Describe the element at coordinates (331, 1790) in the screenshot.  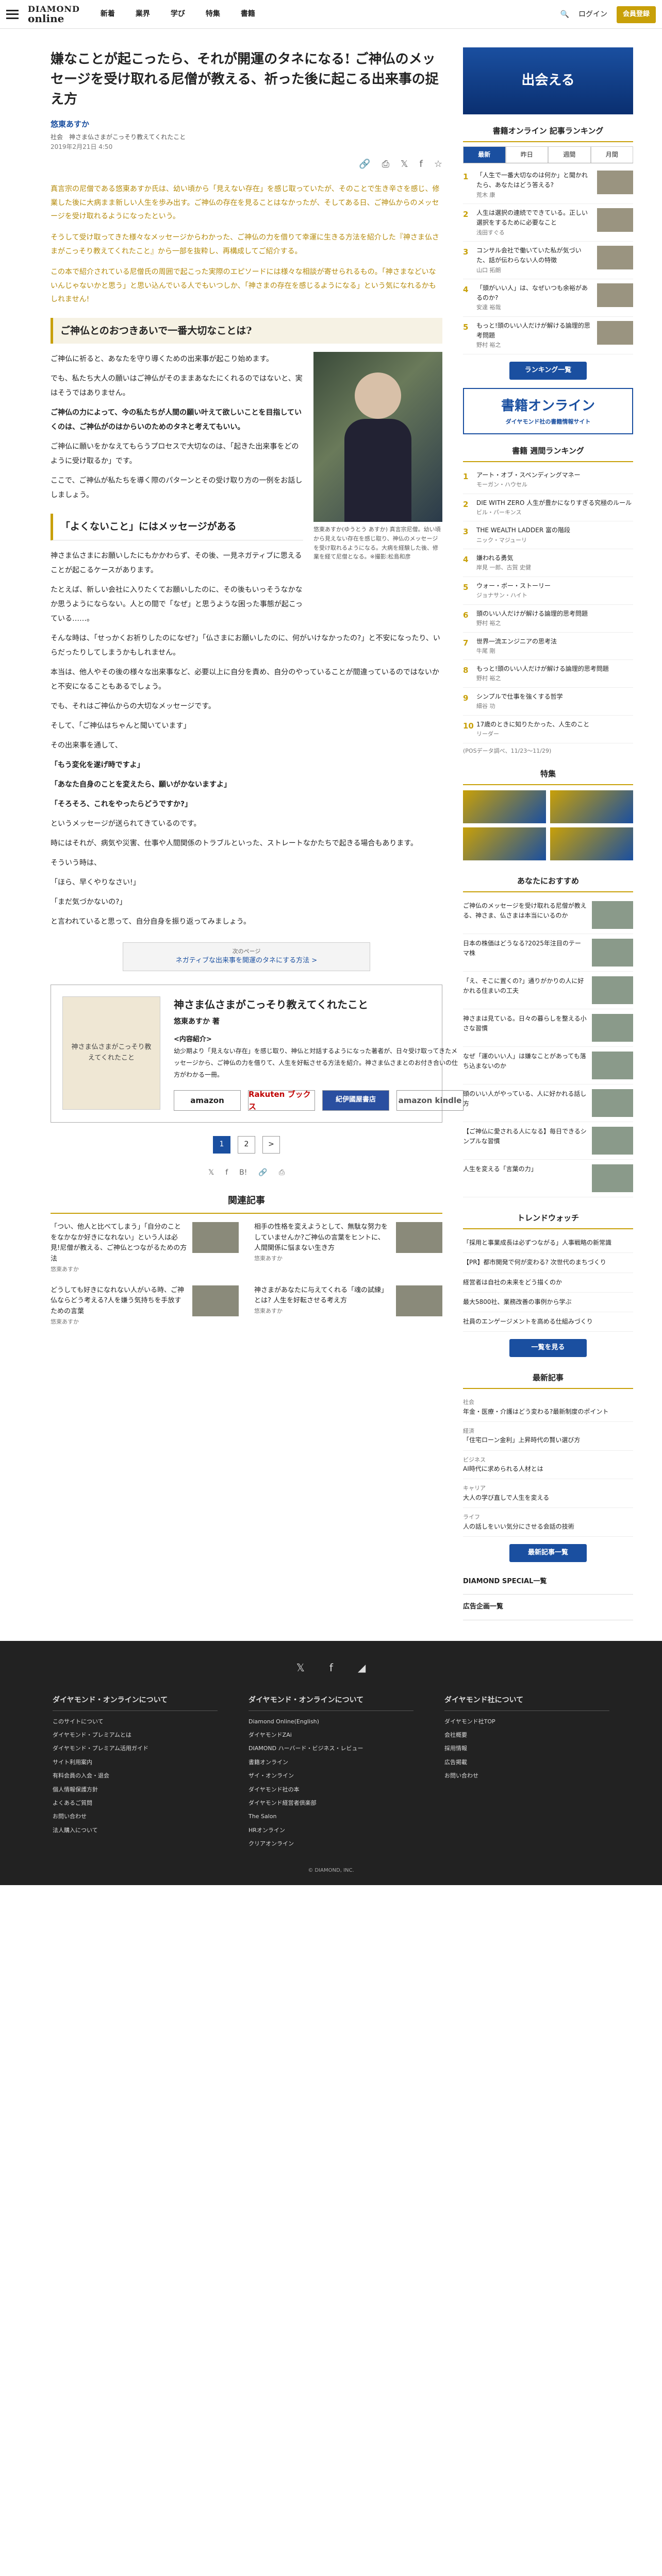
I see `footer-link: ダイヤモンド社の本` at that location.